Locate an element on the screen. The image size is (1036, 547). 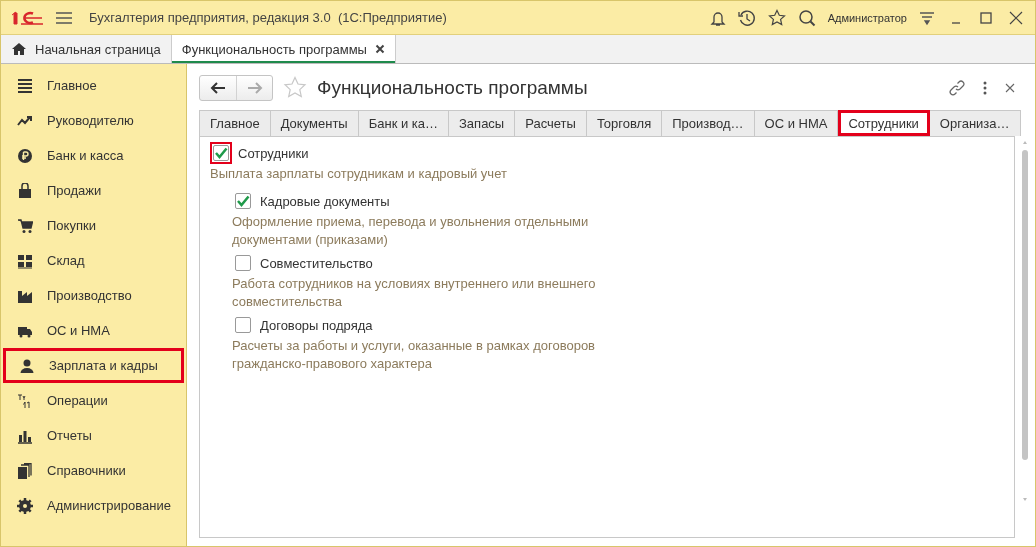
item-label: Банк и касса is located at coordinates (85, 155).